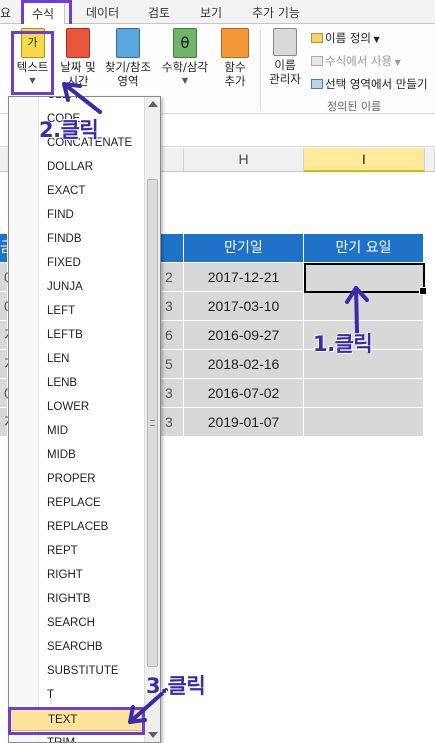 The height and width of the screenshot is (743, 435). What do you see at coordinates (430, 160) in the screenshot?
I see `column-header-next` at bounding box center [430, 160].